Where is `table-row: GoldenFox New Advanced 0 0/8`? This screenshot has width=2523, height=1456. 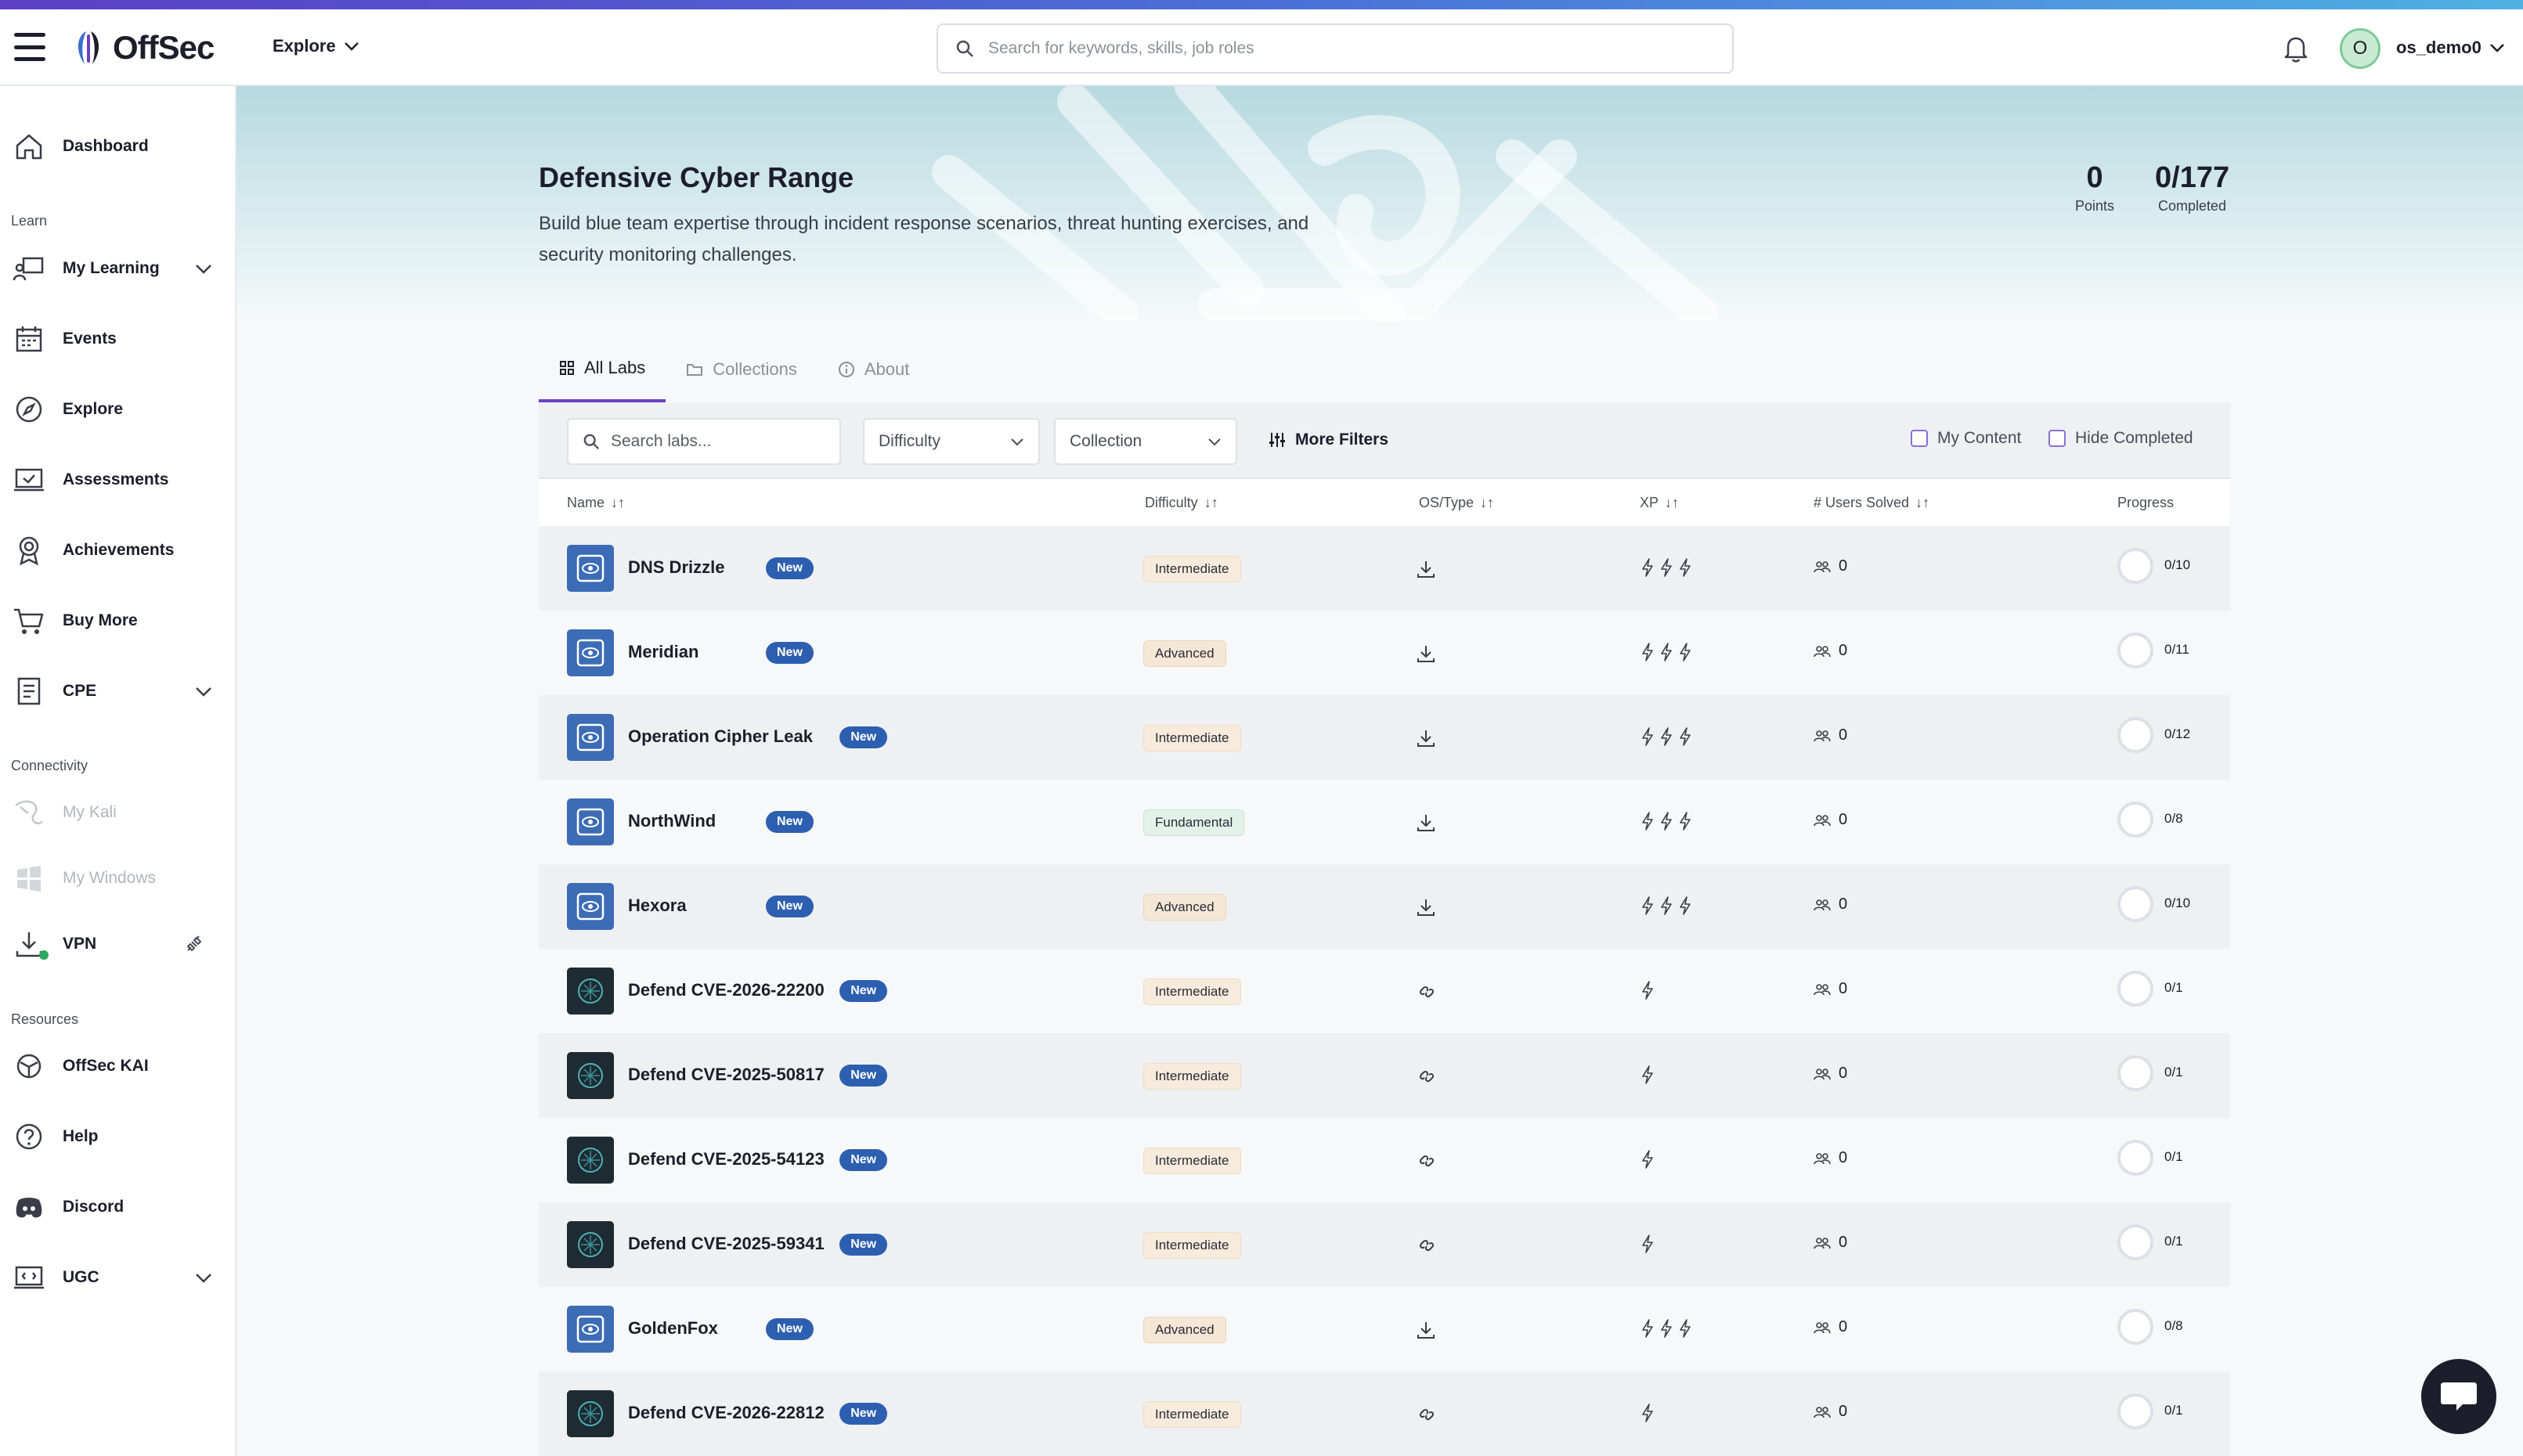 table-row: GoldenFox New Advanced 0 0/8 is located at coordinates (1384, 1329).